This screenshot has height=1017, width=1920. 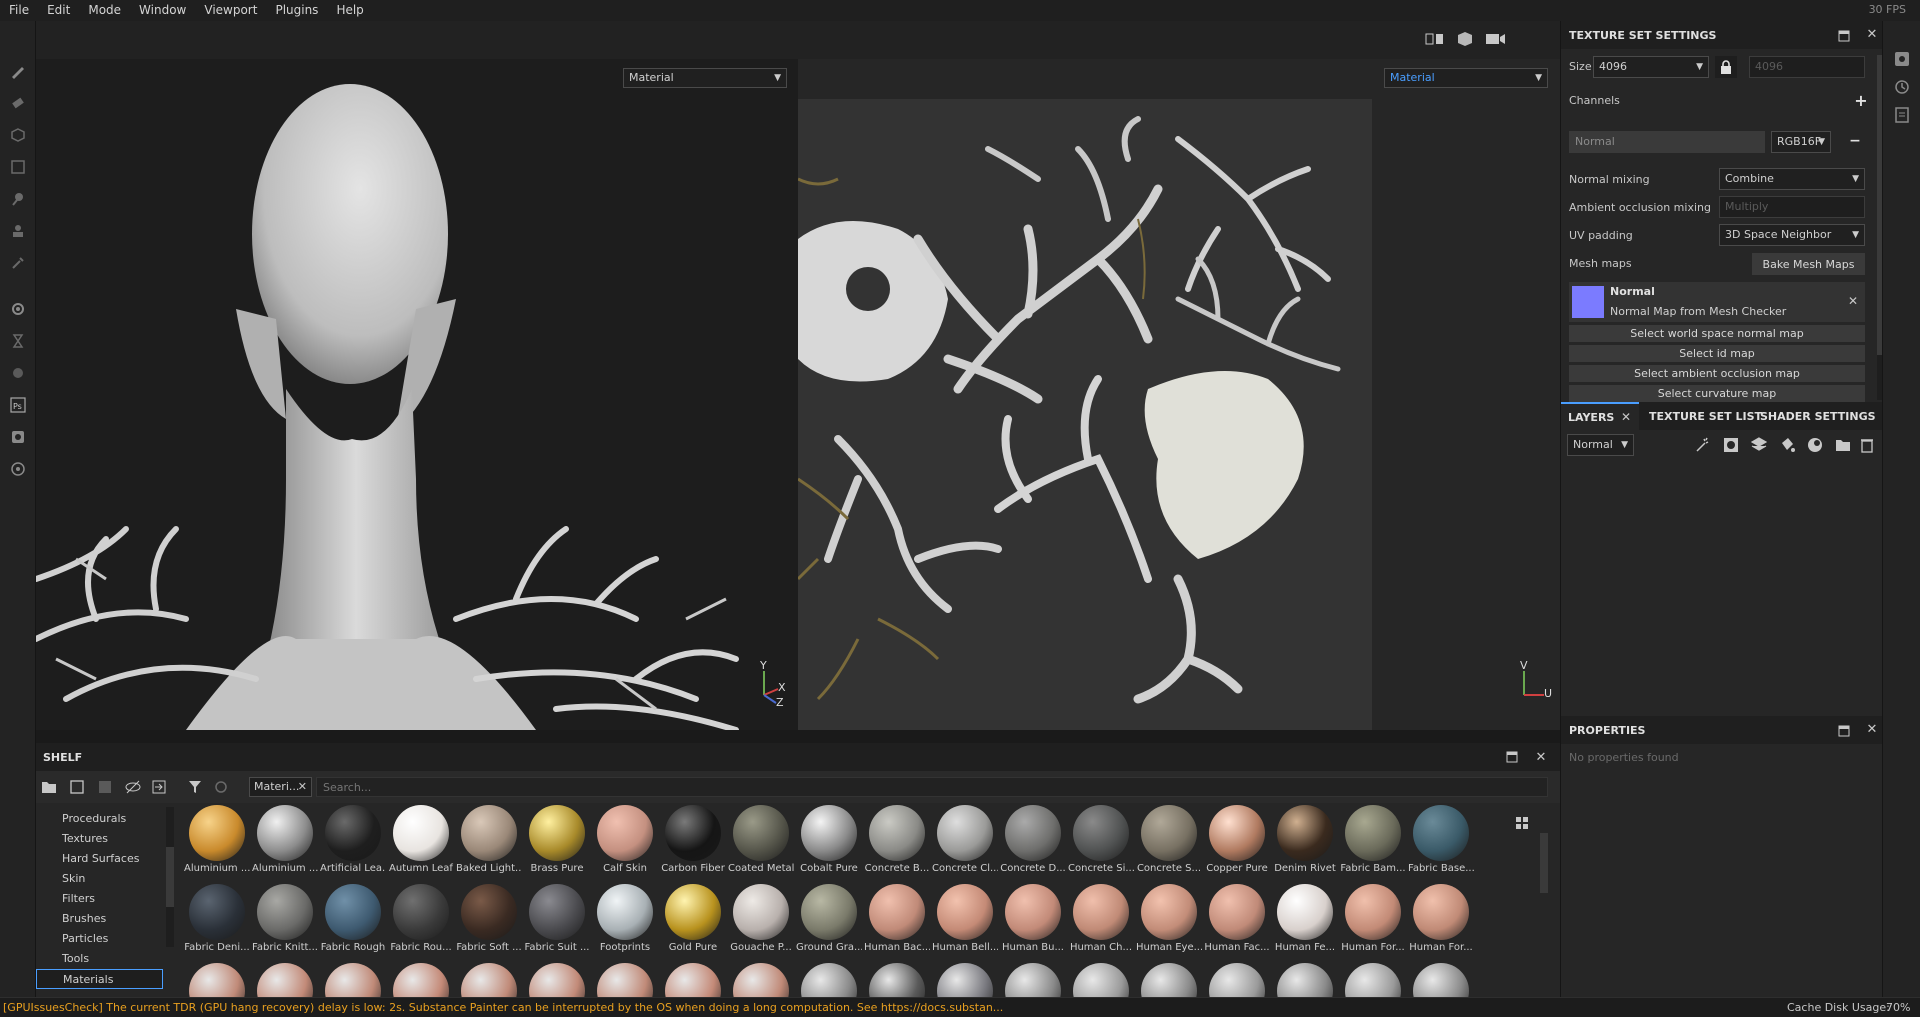 I want to click on menu-help: Help, so click(x=349, y=10).